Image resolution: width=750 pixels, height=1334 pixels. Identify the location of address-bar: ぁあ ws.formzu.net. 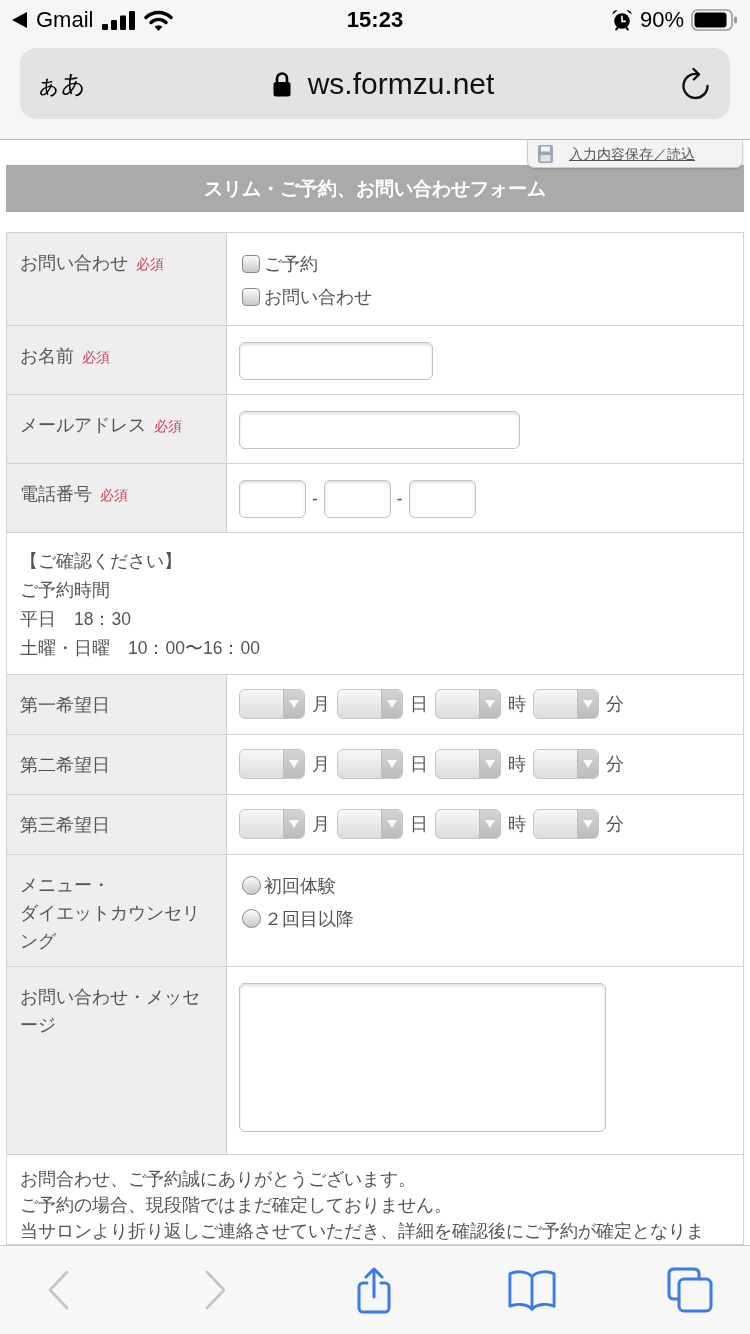
(375, 83).